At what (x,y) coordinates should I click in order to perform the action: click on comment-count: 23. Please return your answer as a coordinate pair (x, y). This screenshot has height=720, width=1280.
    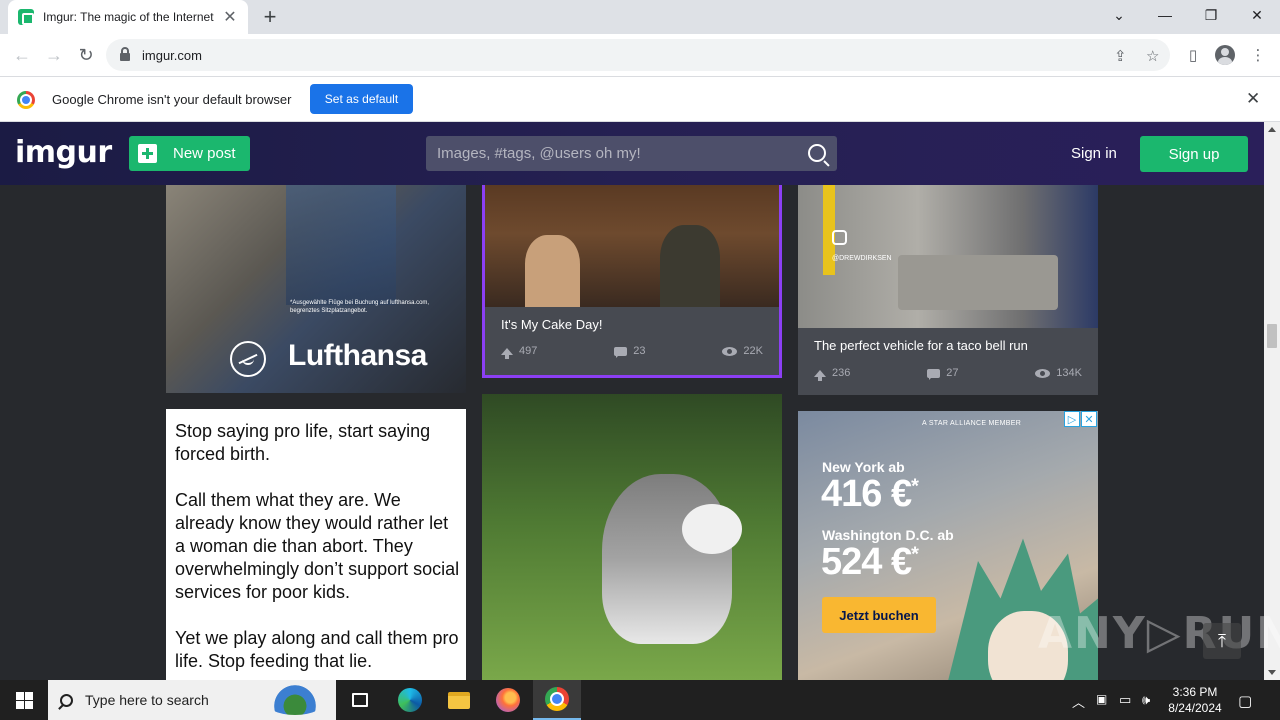
    Looking at the image, I should click on (639, 351).